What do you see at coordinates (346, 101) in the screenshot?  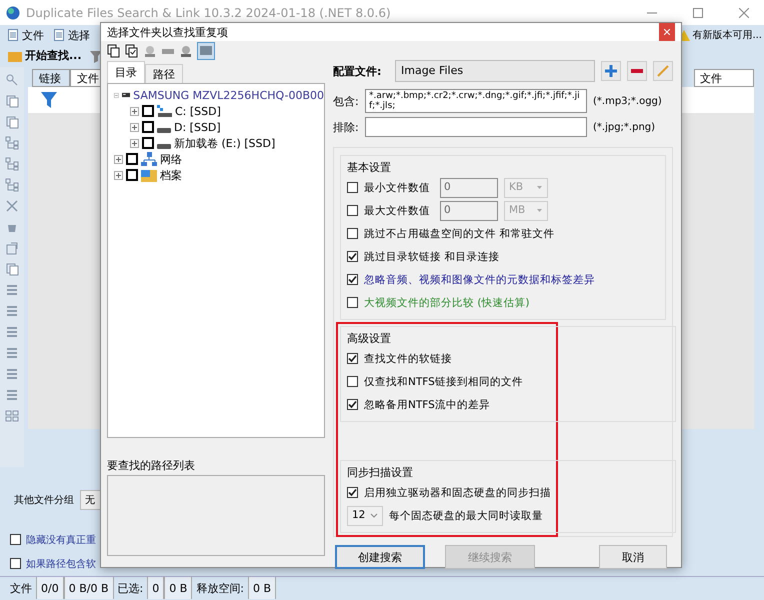 I see `include-label: 包含:` at bounding box center [346, 101].